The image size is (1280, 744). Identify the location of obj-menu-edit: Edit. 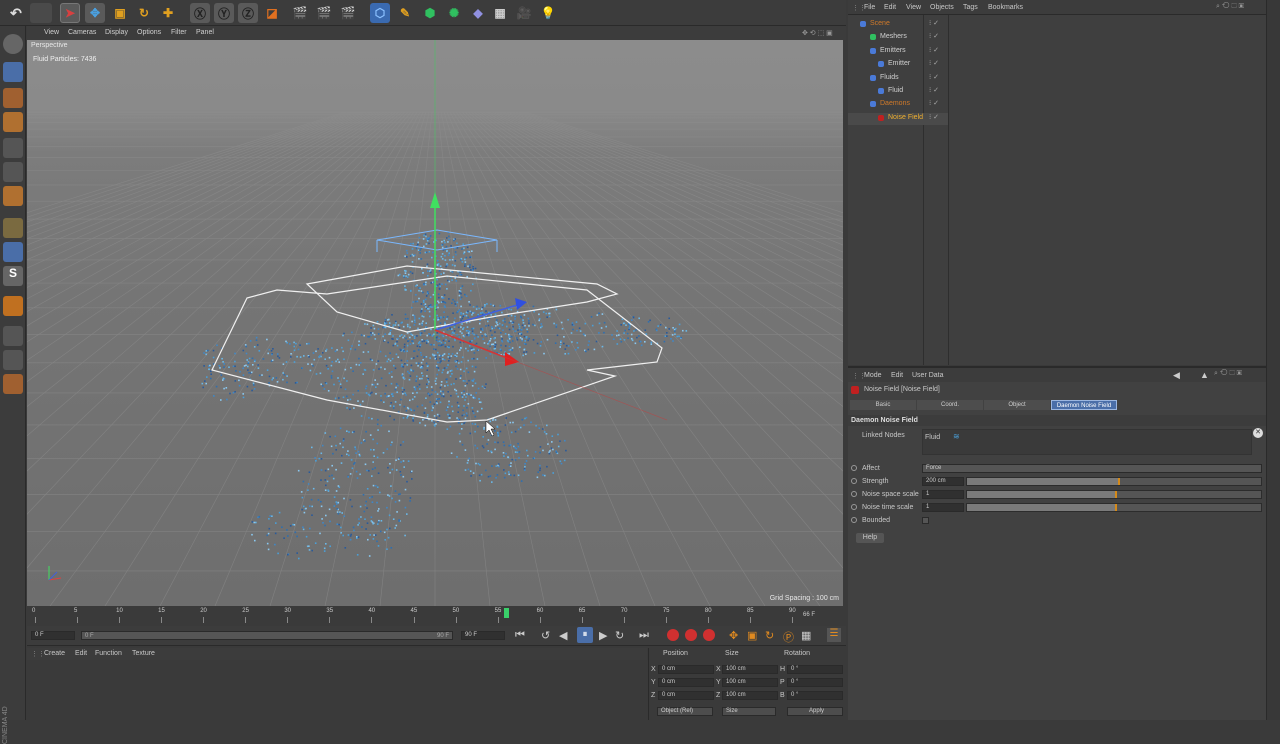
(890, 7).